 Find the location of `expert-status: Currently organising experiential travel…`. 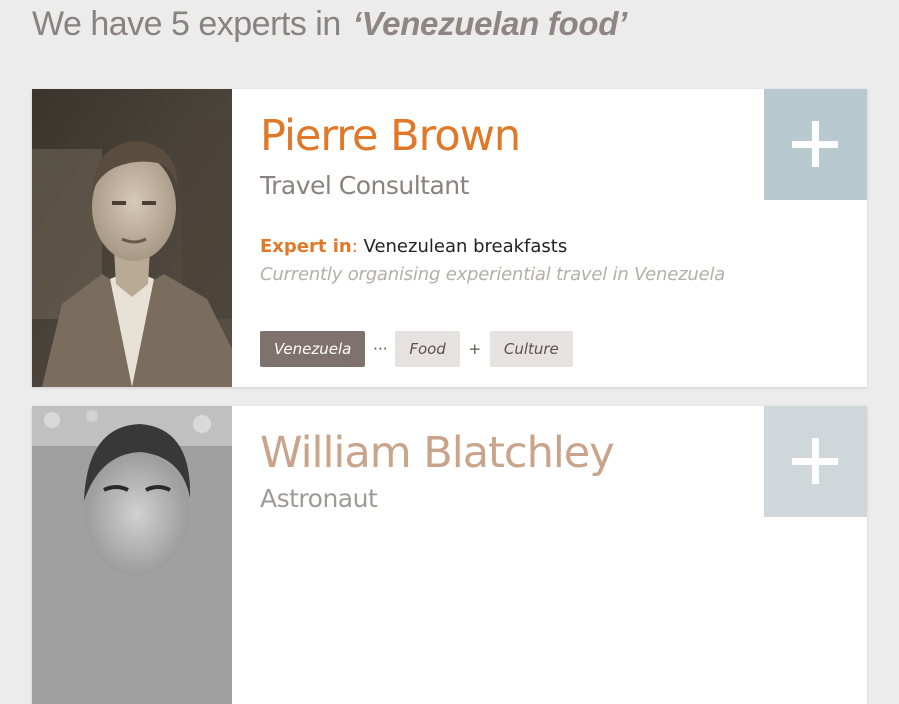

expert-status: Currently organising experiential travel… is located at coordinates (493, 274).